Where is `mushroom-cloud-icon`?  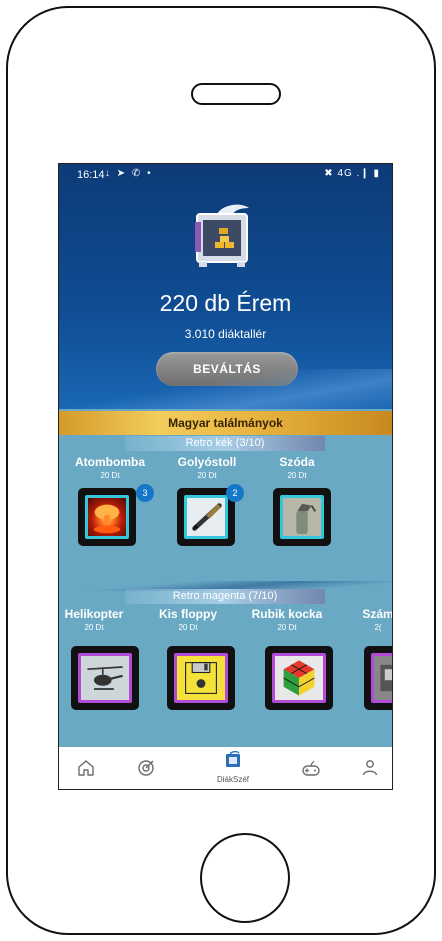
mushroom-cloud-icon is located at coordinates (107, 519).